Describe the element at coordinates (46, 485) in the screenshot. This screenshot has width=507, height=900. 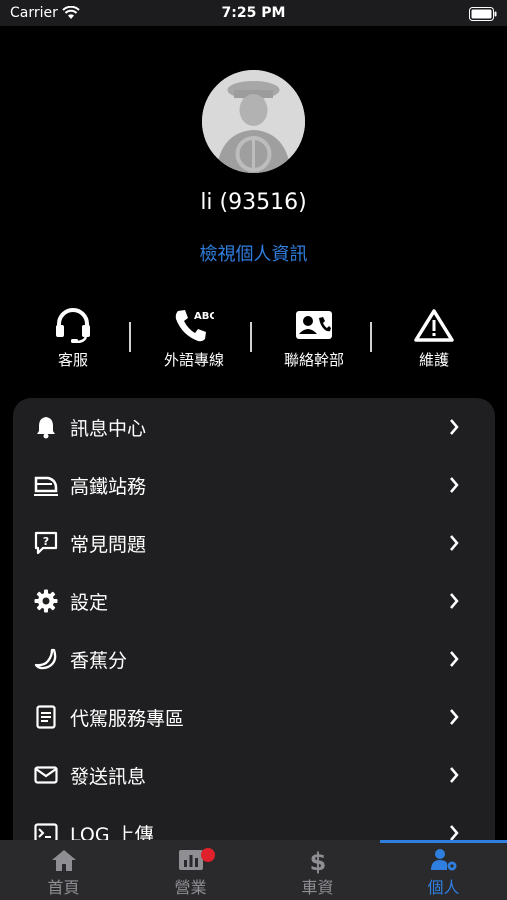
I see `train-icon` at that location.